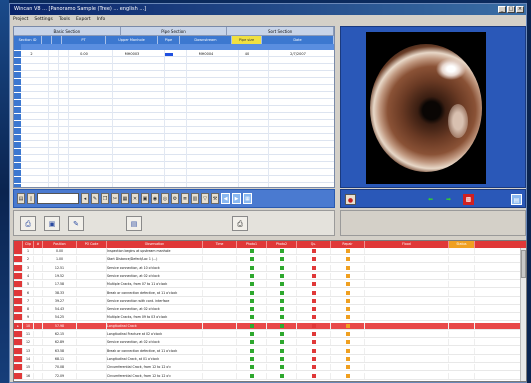  What do you see at coordinates (28, 244) in the screenshot?
I see `col-clip: Clip` at bounding box center [28, 244].